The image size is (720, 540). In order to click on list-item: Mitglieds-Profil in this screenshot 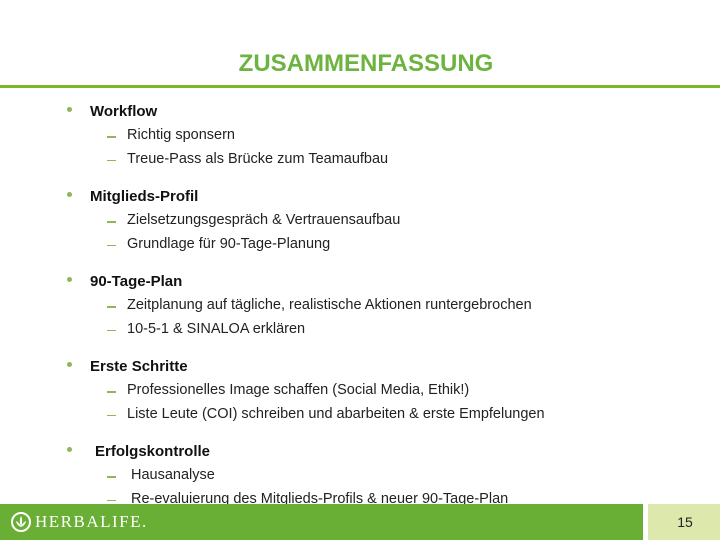, I will do `click(360, 198)`.